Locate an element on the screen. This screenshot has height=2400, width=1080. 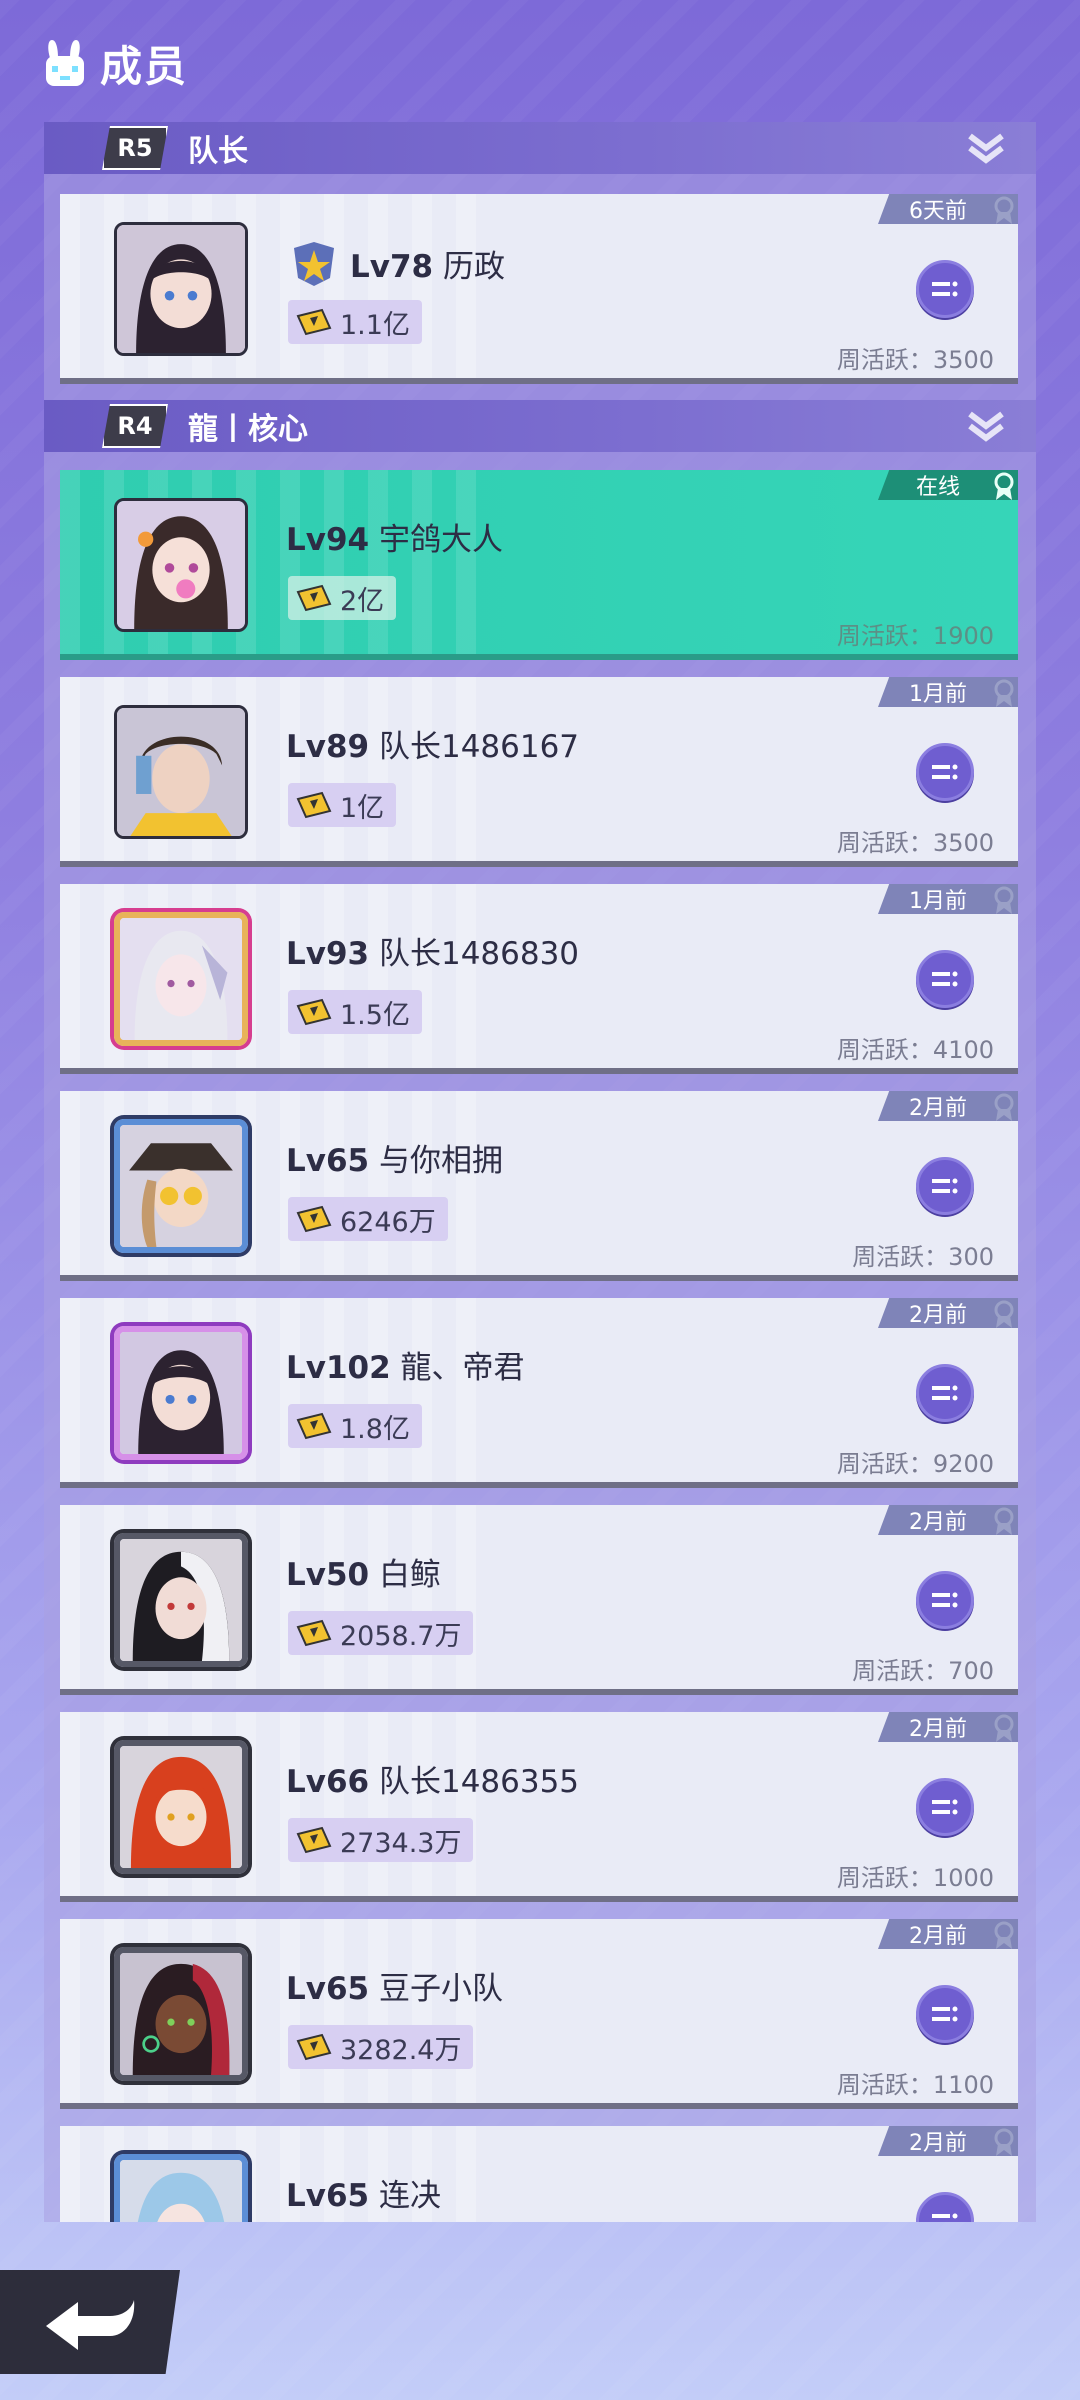
back-button is located at coordinates (90, 2322).